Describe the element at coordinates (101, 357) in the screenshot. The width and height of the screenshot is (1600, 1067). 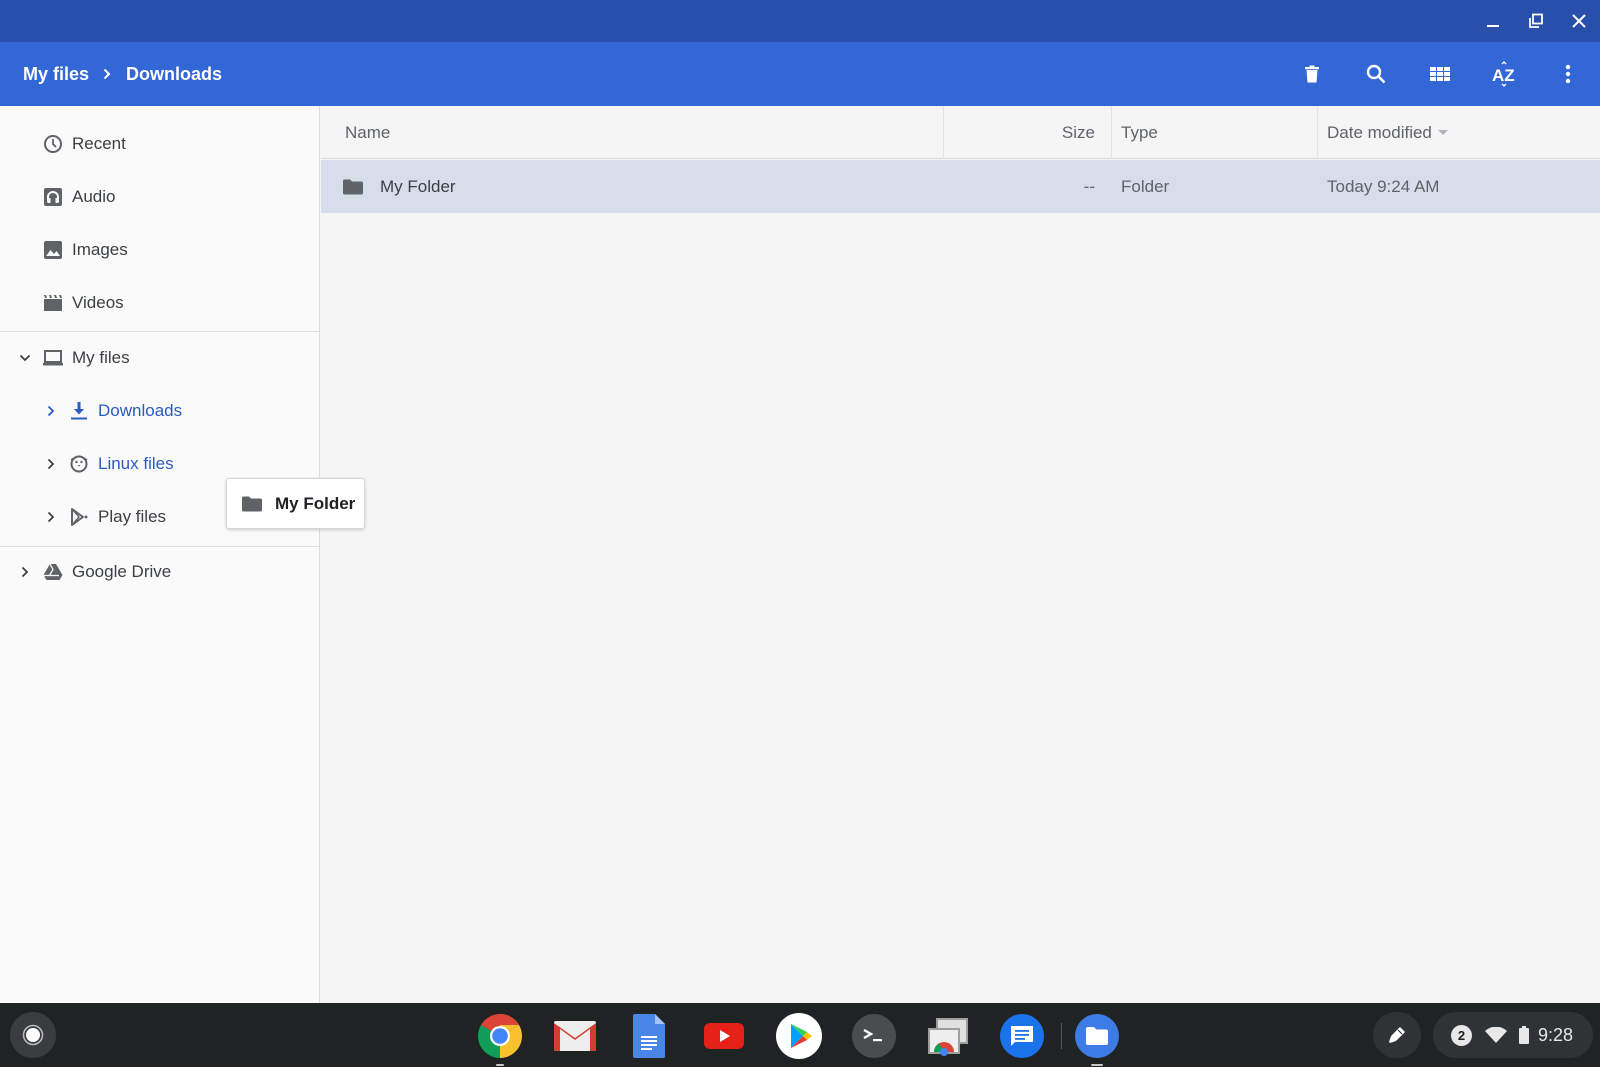
I see `sidebar-item-label: My files` at that location.